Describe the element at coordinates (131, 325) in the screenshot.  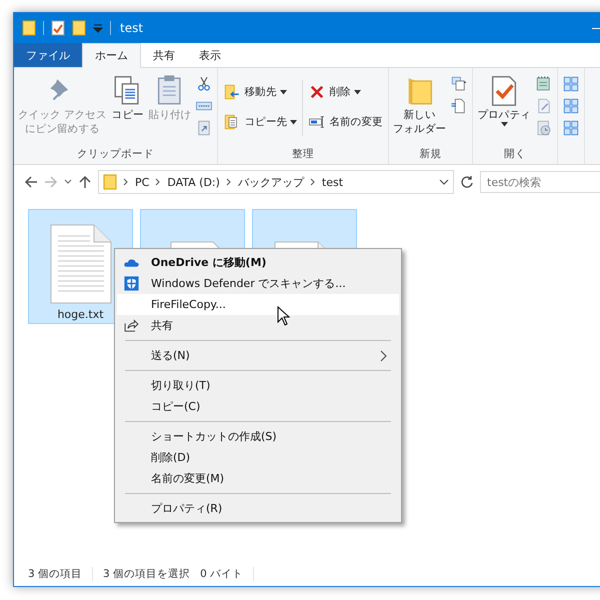
I see `share-icon` at that location.